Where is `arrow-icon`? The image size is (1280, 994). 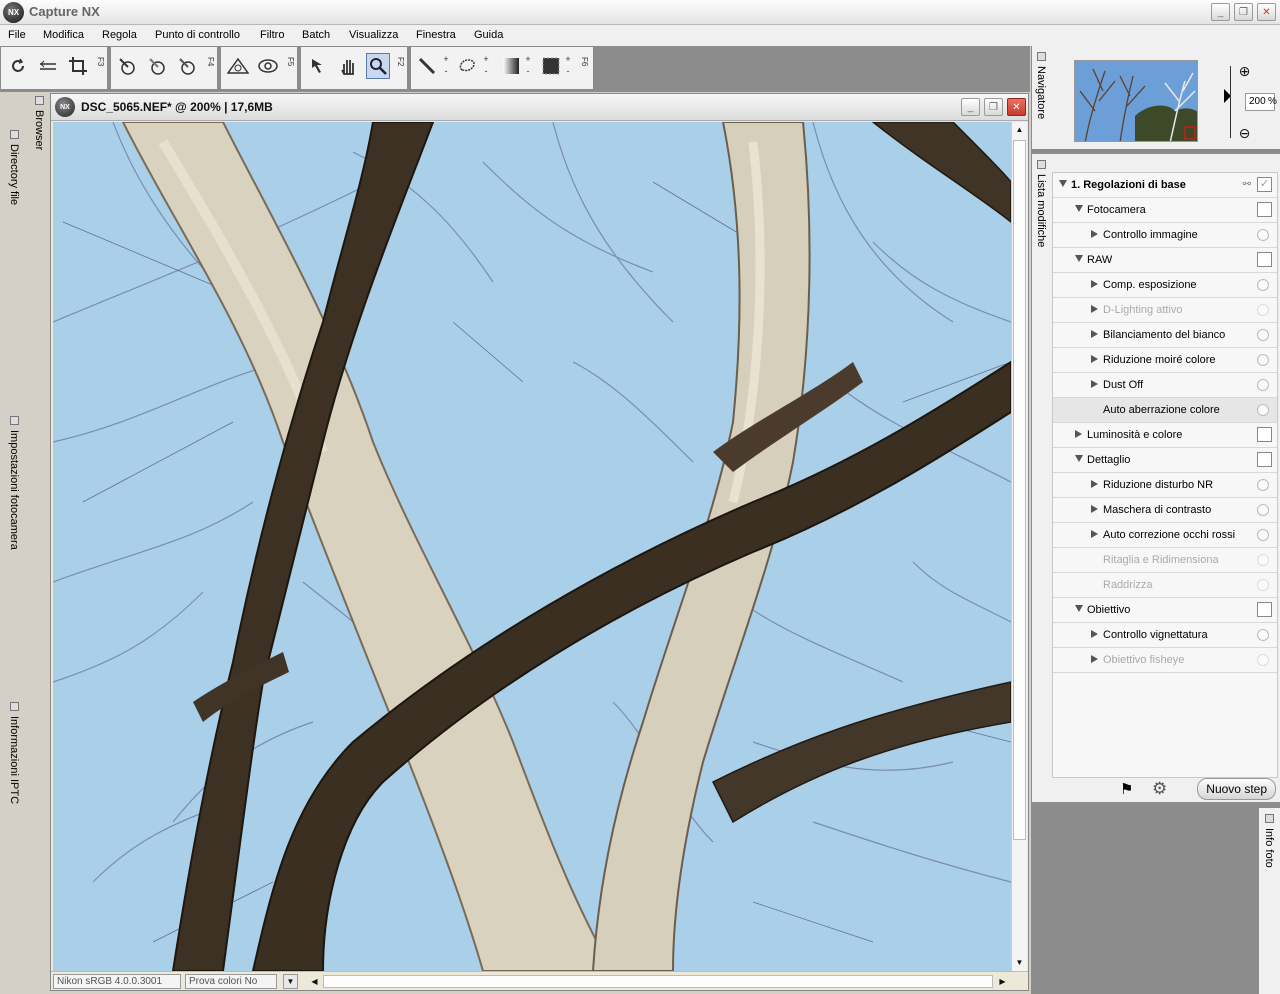
arrow-icon is located at coordinates (318, 66).